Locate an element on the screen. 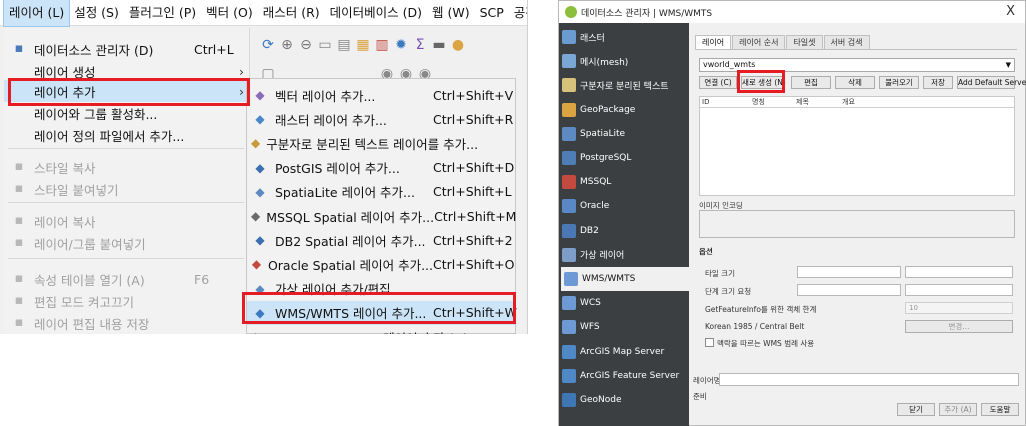  postgresql-icon is located at coordinates (569, 158).